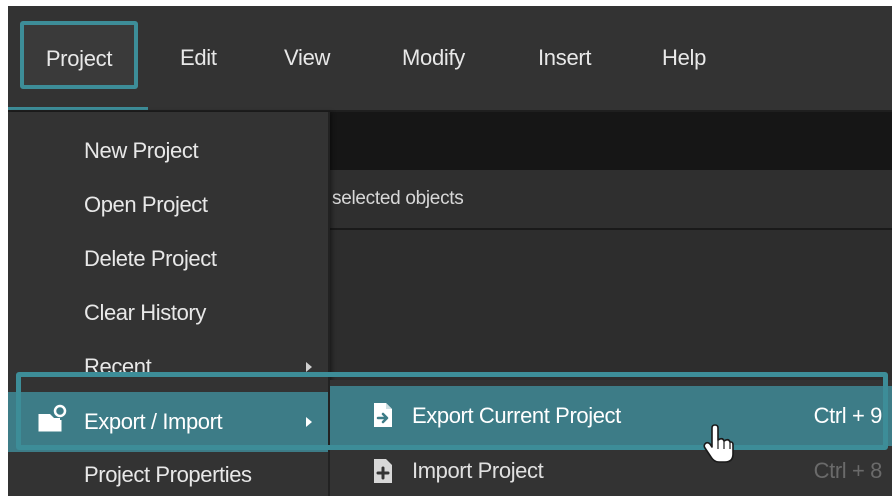  What do you see at coordinates (565, 58) in the screenshot?
I see `menu-insert: Insert` at bounding box center [565, 58].